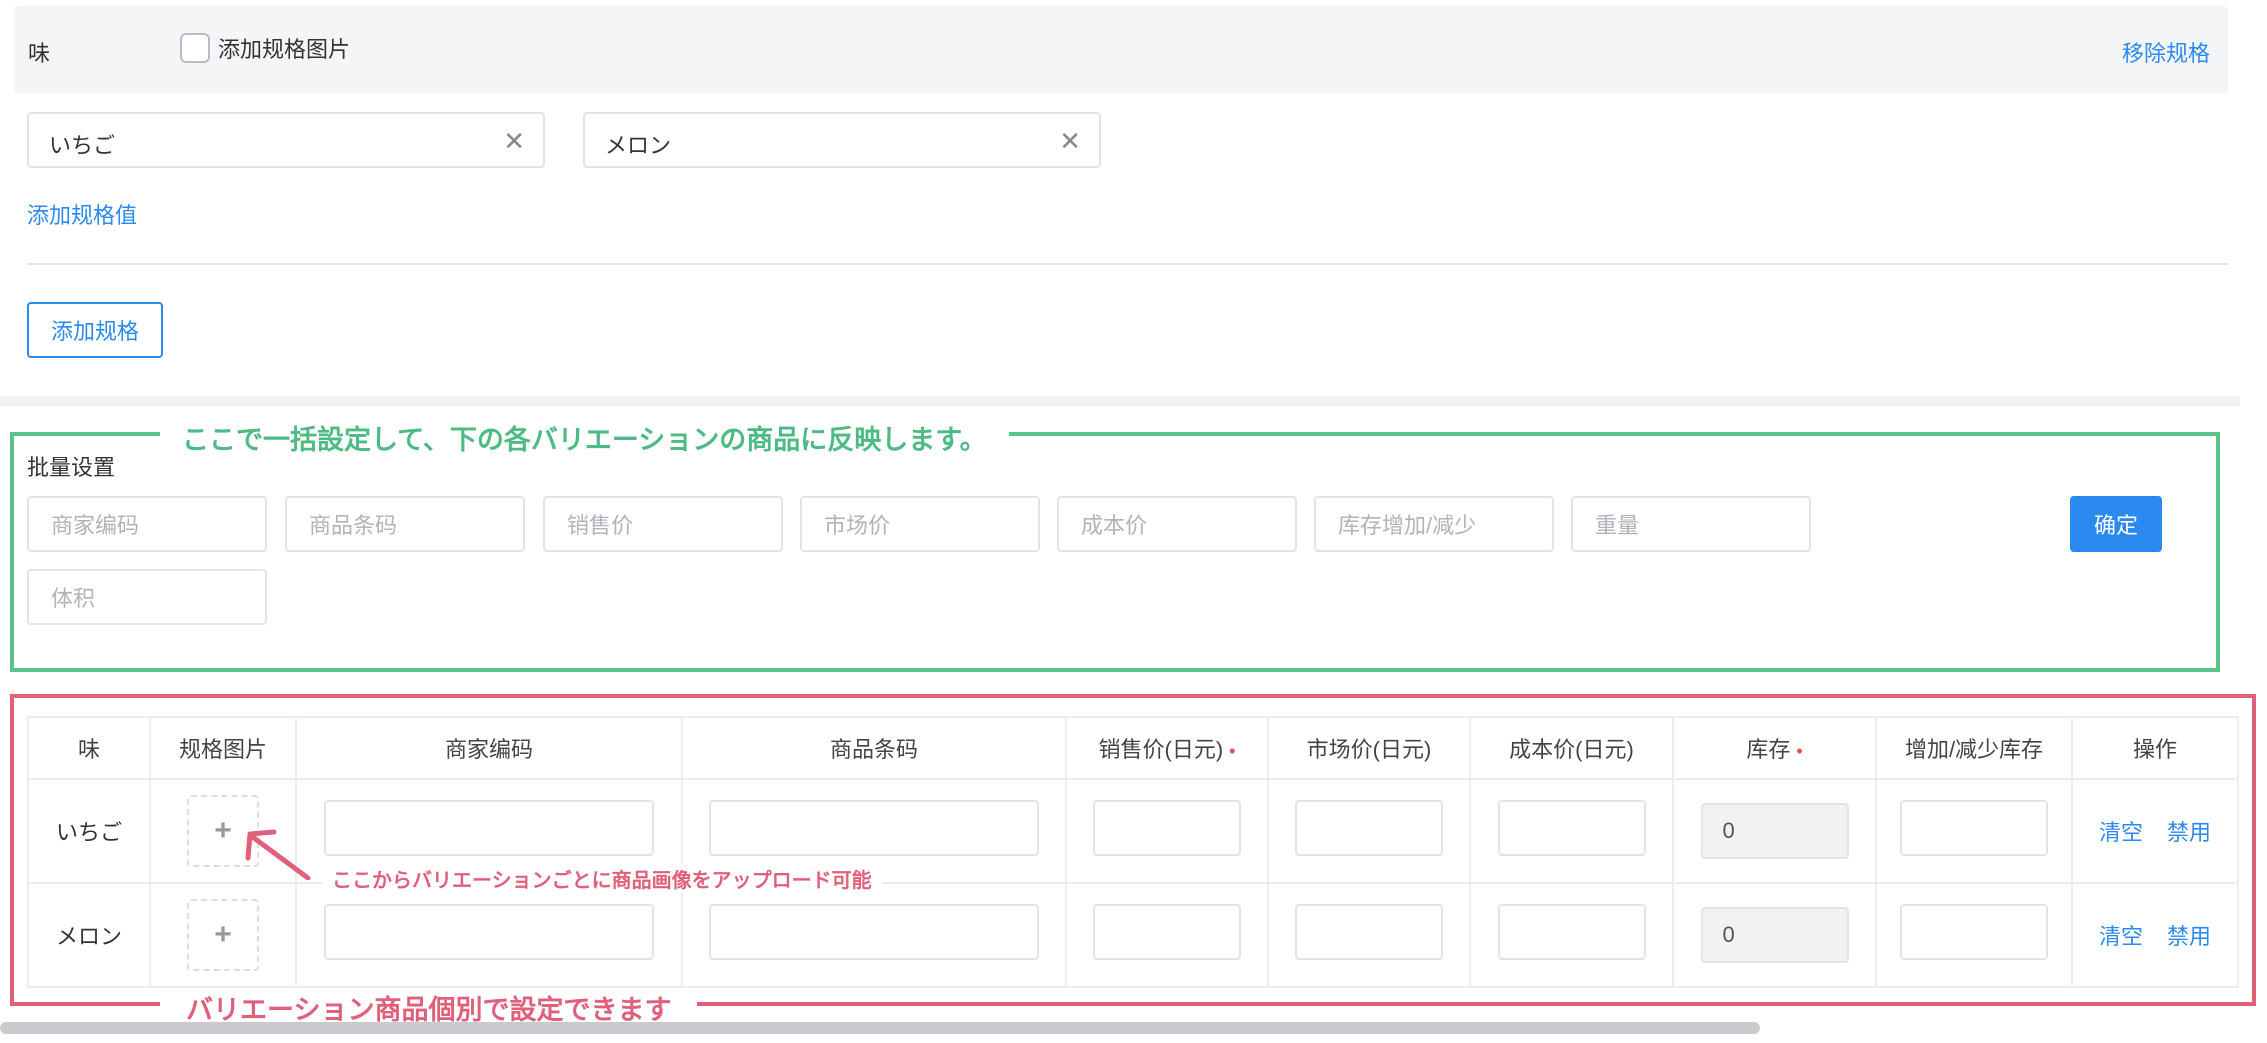 This screenshot has width=2267, height=1043. I want to click on batch-merchant-code-input: 商家编码, so click(147, 524).